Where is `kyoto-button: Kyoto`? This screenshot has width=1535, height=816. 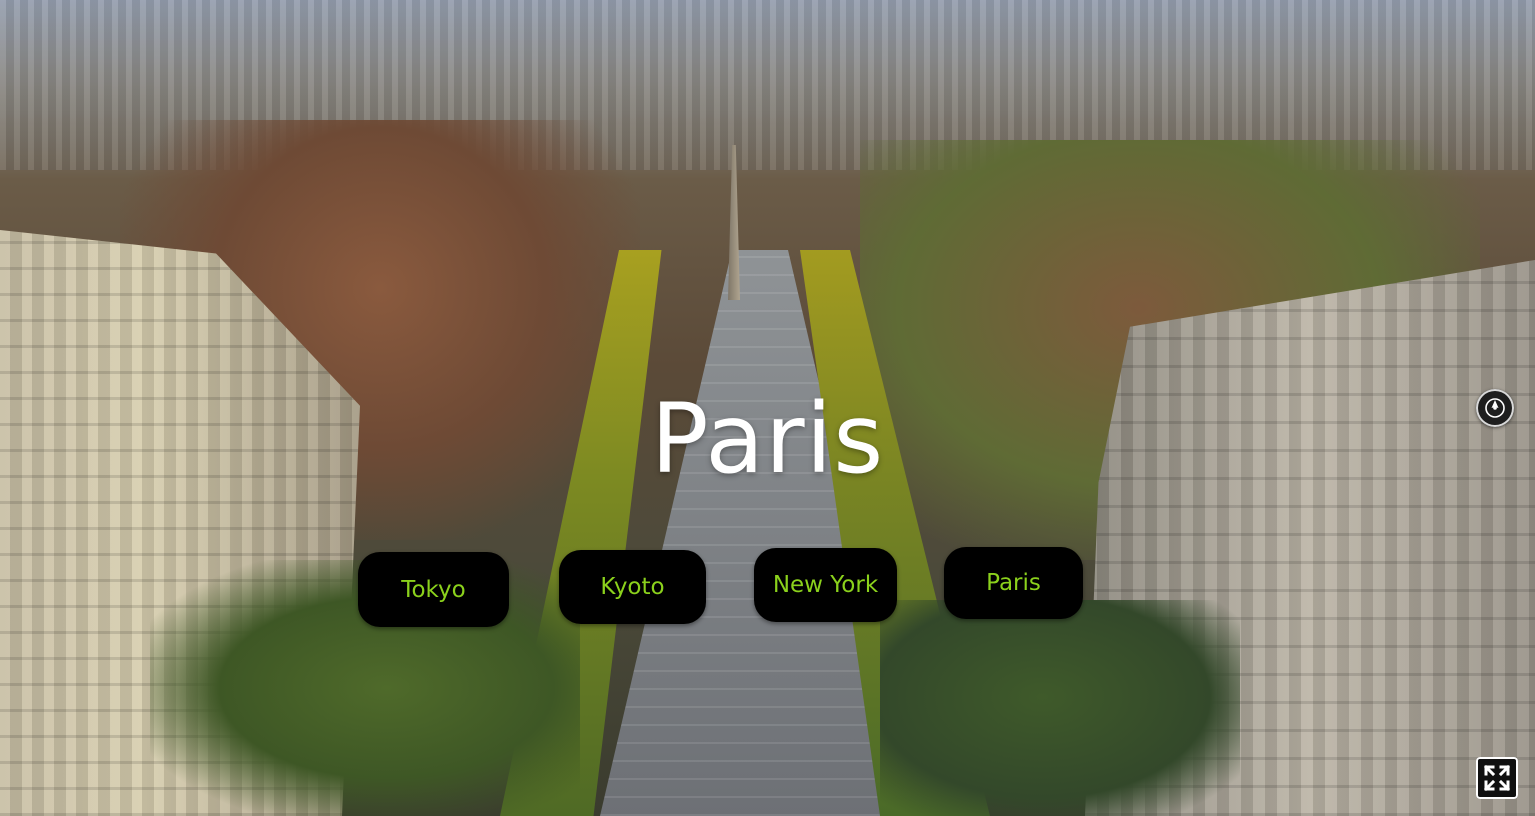
kyoto-button: Kyoto is located at coordinates (632, 587).